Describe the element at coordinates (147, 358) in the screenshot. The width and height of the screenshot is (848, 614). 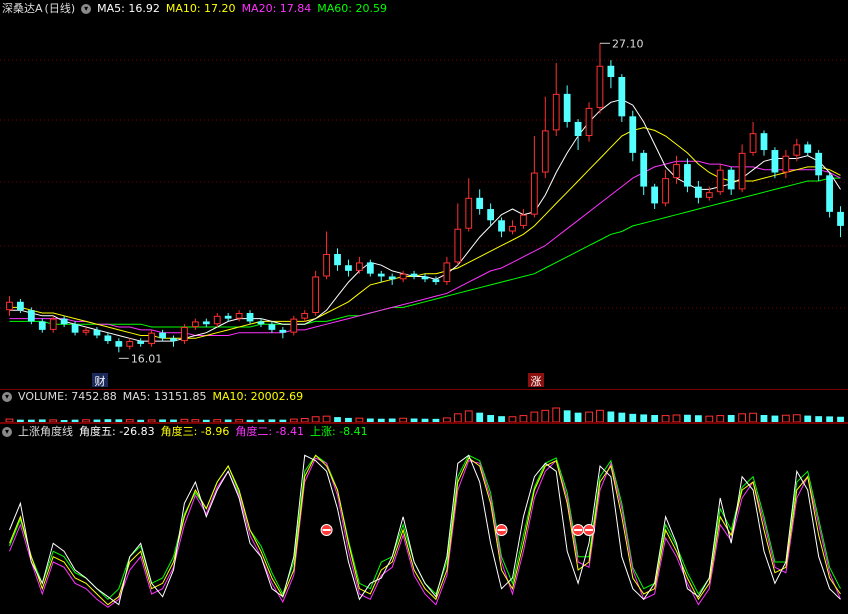
I see `low-price-label: 16.01` at that location.